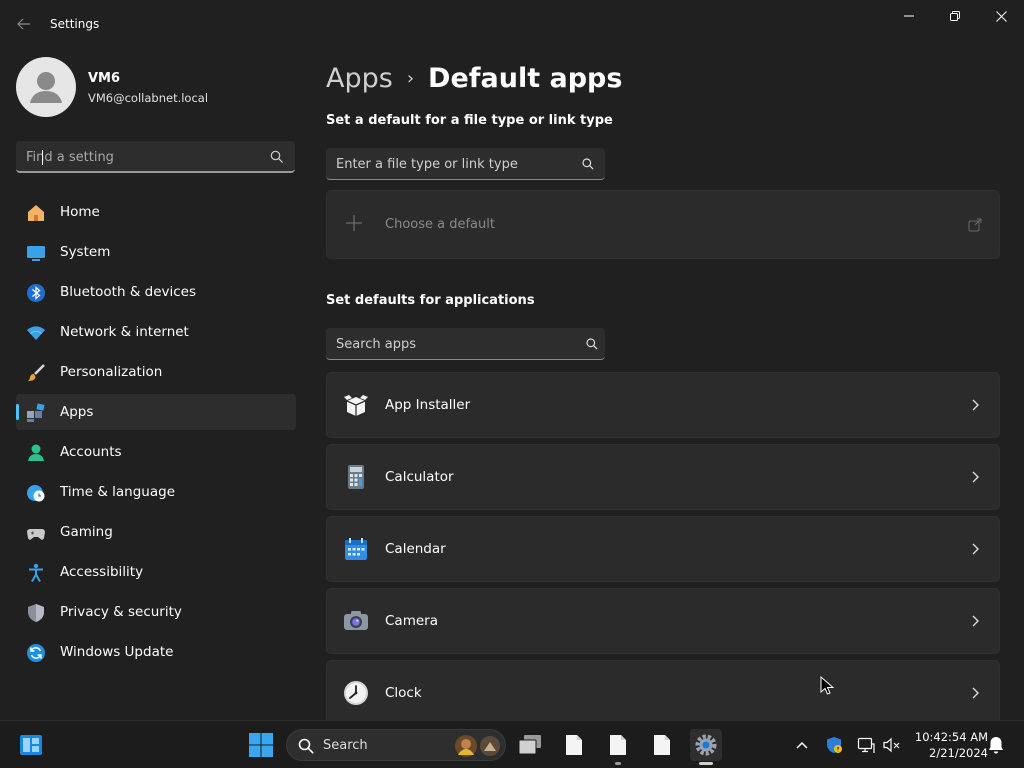  What do you see at coordinates (440, 224) in the screenshot?
I see `choose-default-label: Choose a default` at bounding box center [440, 224].